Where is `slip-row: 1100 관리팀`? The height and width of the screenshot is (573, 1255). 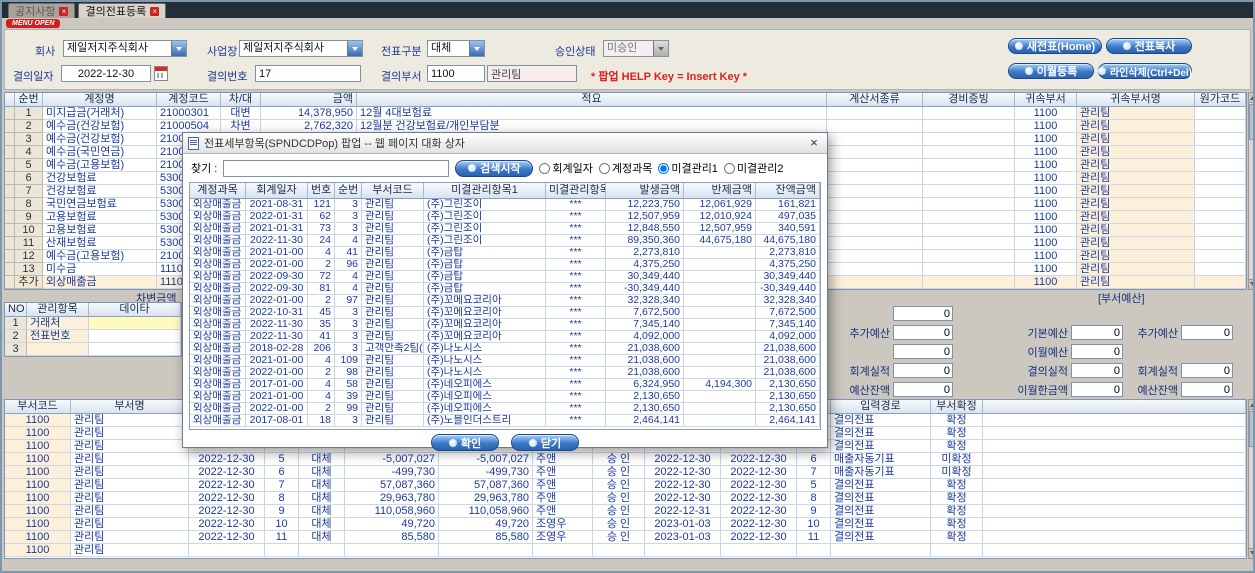
slip-row: 1100 관리팀 is located at coordinates (625, 550).